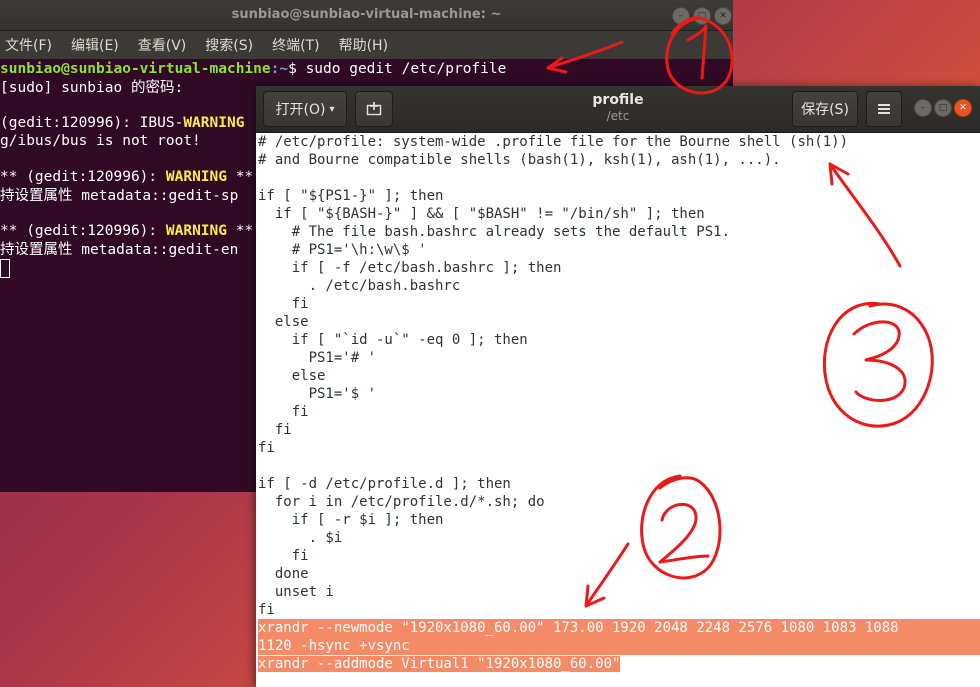 Image resolution: width=980 pixels, height=687 pixels. What do you see at coordinates (279, 69) in the screenshot?
I see `prompt-path: :~` at bounding box center [279, 69].